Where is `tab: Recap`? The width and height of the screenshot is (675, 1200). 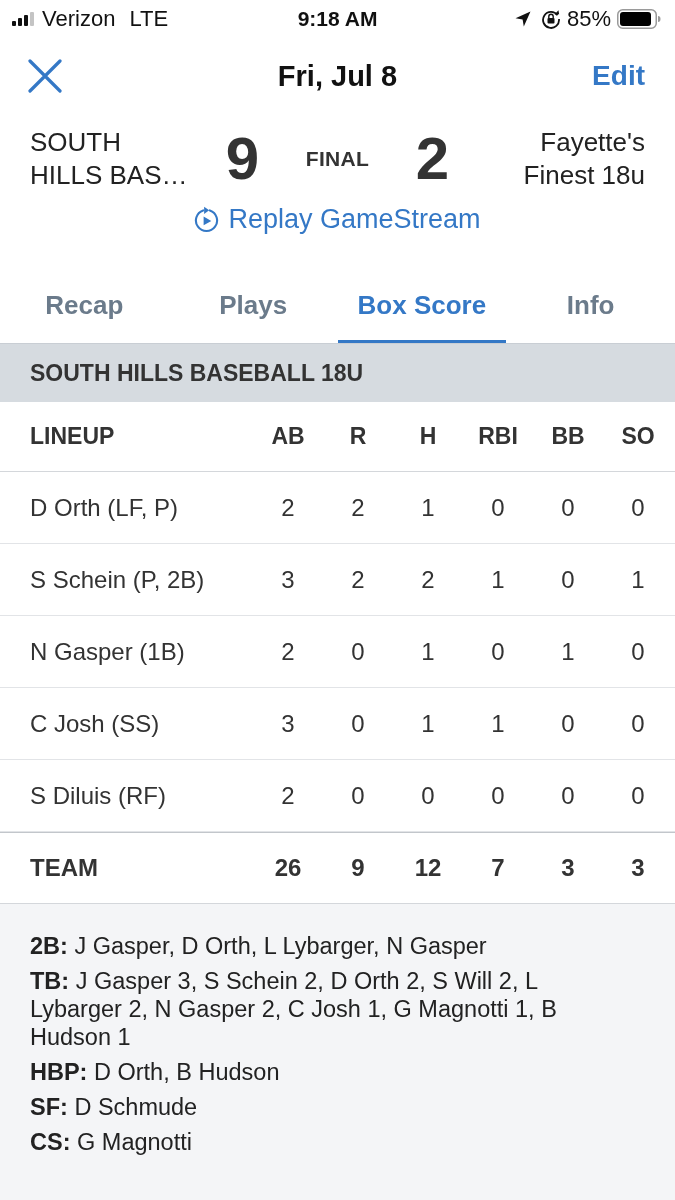 tab: Recap is located at coordinates (84, 305).